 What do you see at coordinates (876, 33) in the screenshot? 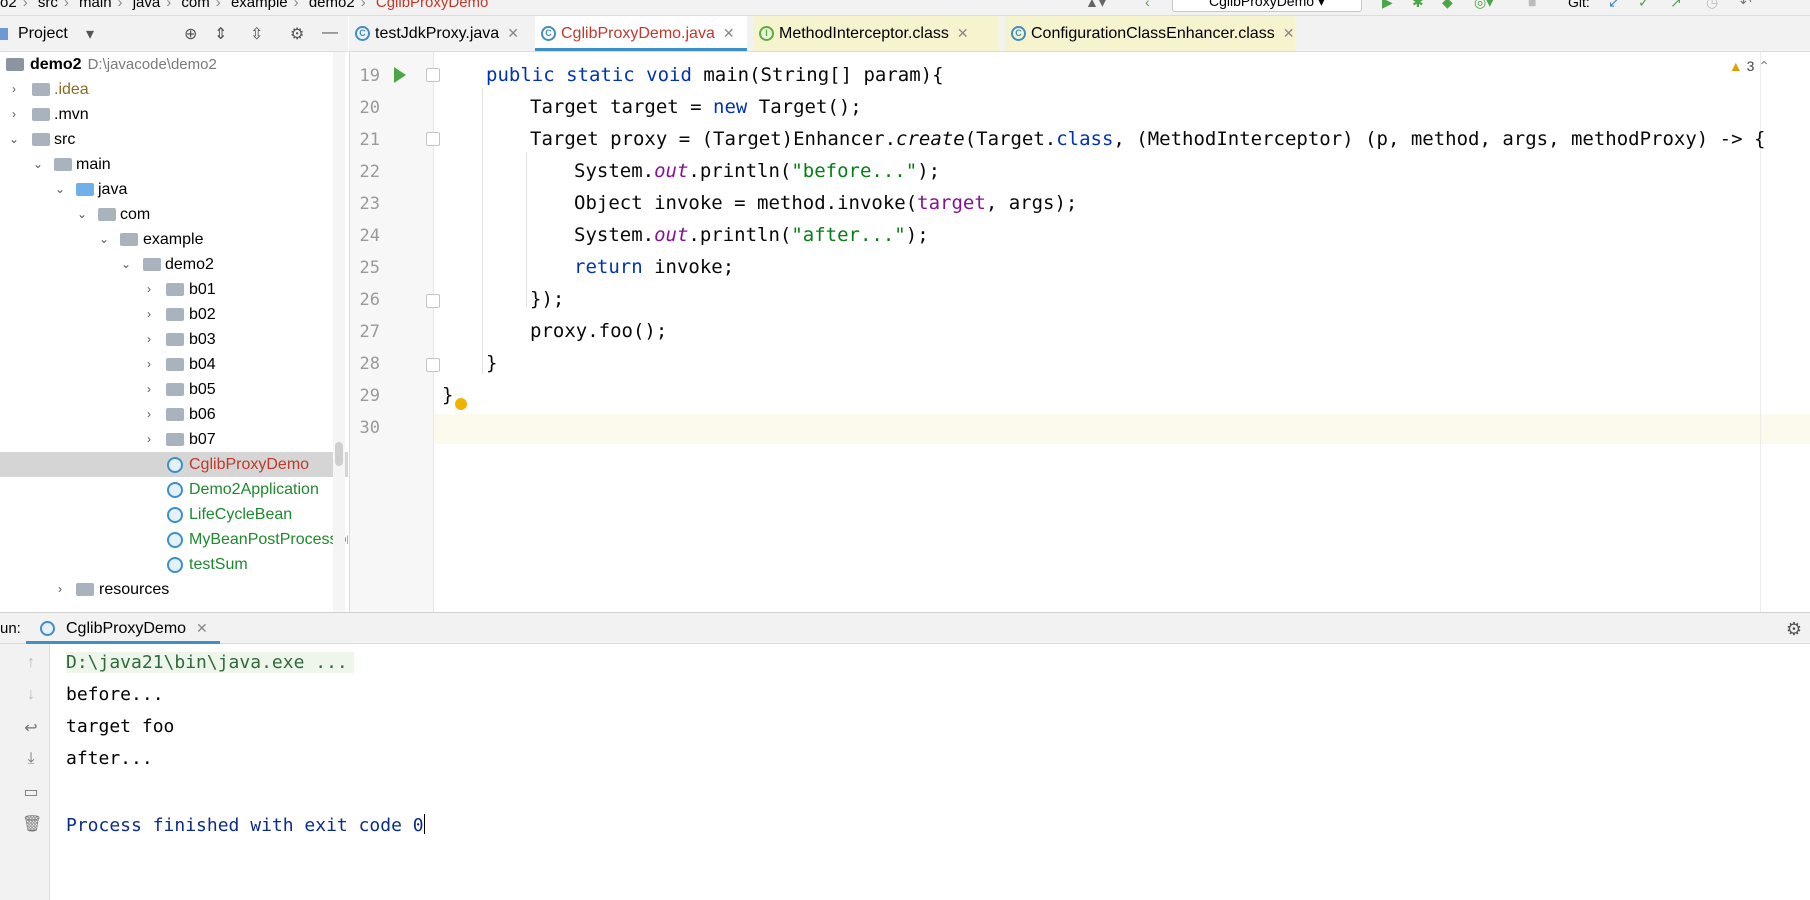
I see `tab-methodinterceptor: I MethodInterceptor.class ✕` at bounding box center [876, 33].